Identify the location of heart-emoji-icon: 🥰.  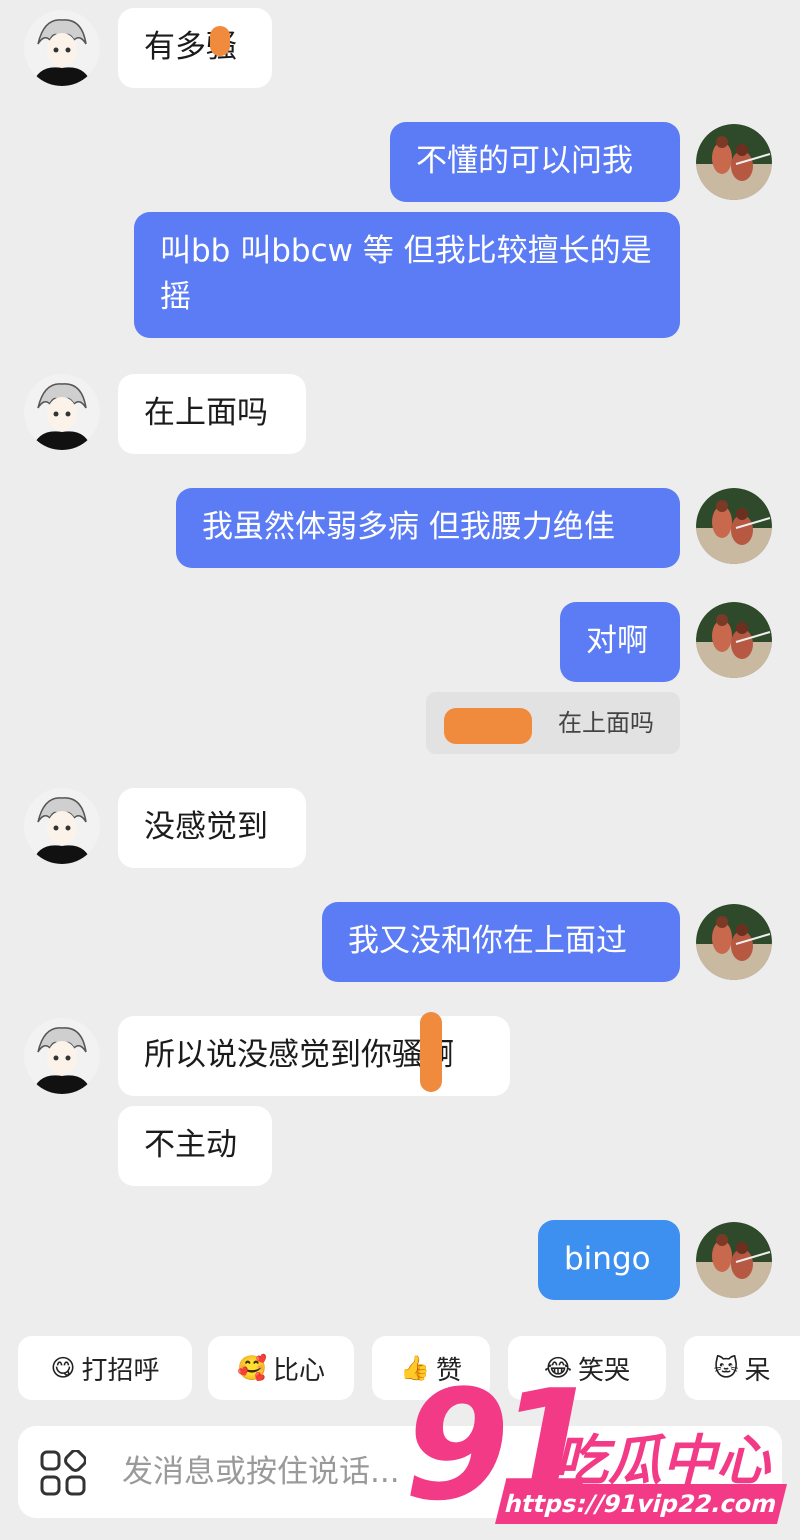
(252, 1368).